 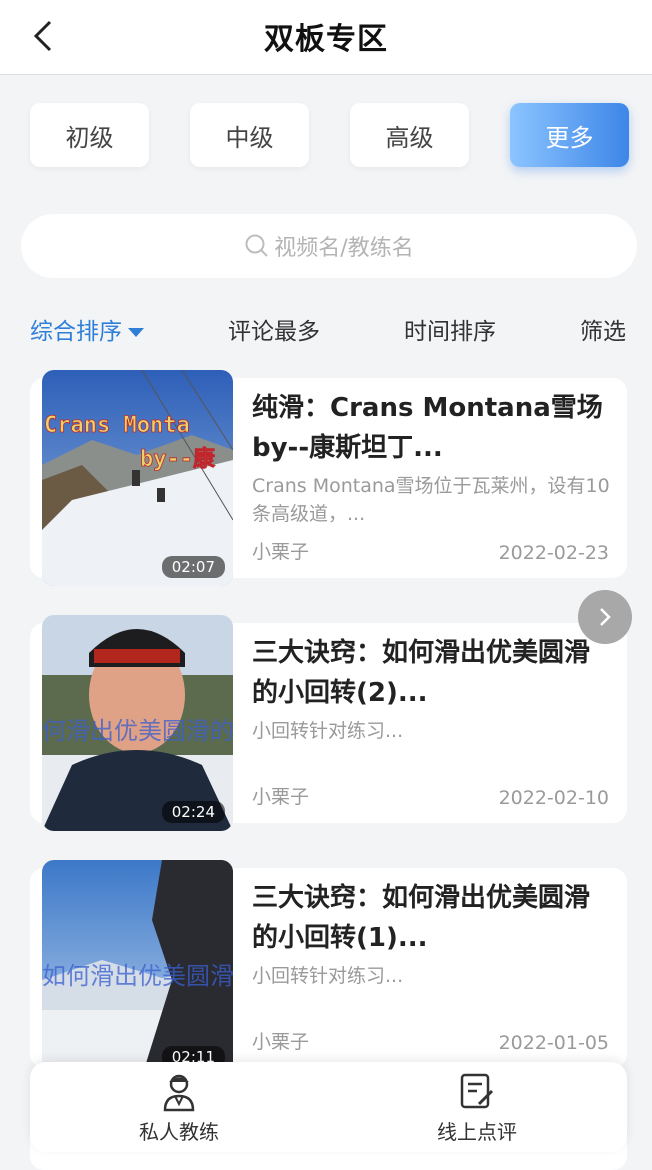 I want to click on filter-button: 筛选, so click(x=603, y=329).